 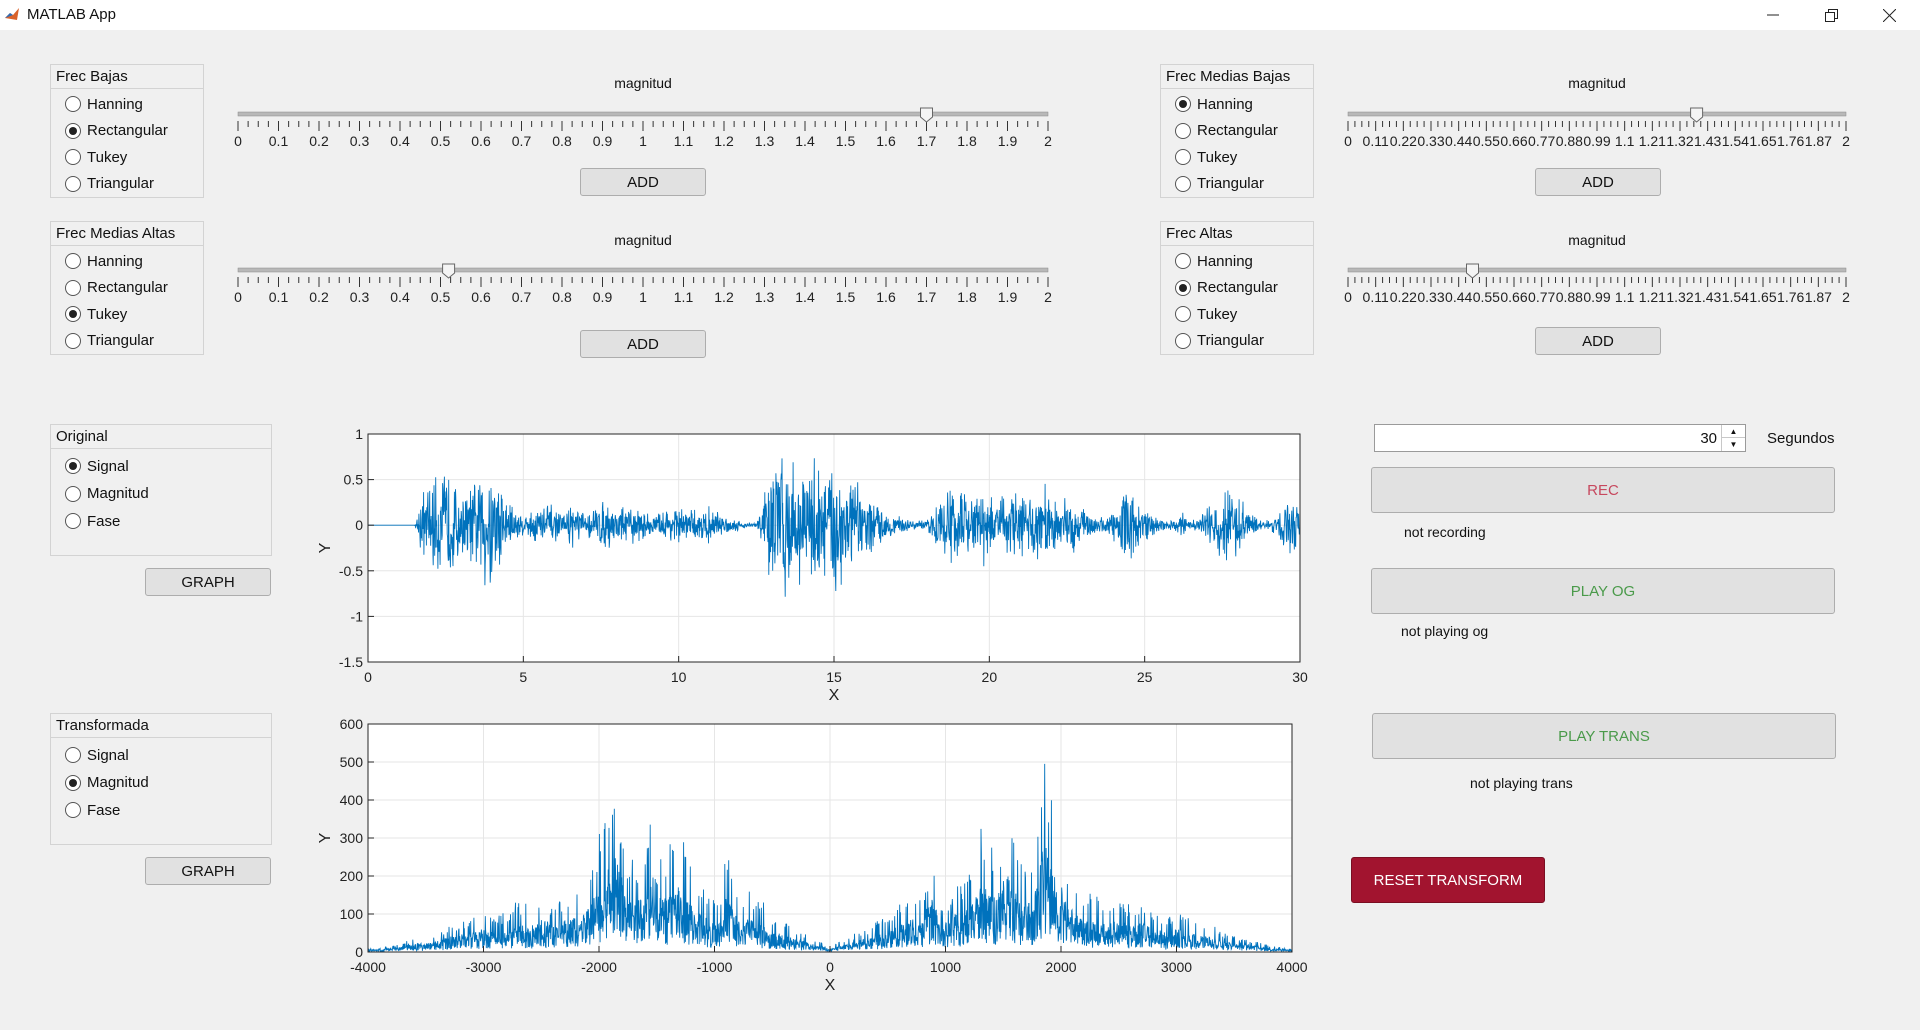 What do you see at coordinates (208, 582) in the screenshot?
I see `graph-original-button: GRAPH` at bounding box center [208, 582].